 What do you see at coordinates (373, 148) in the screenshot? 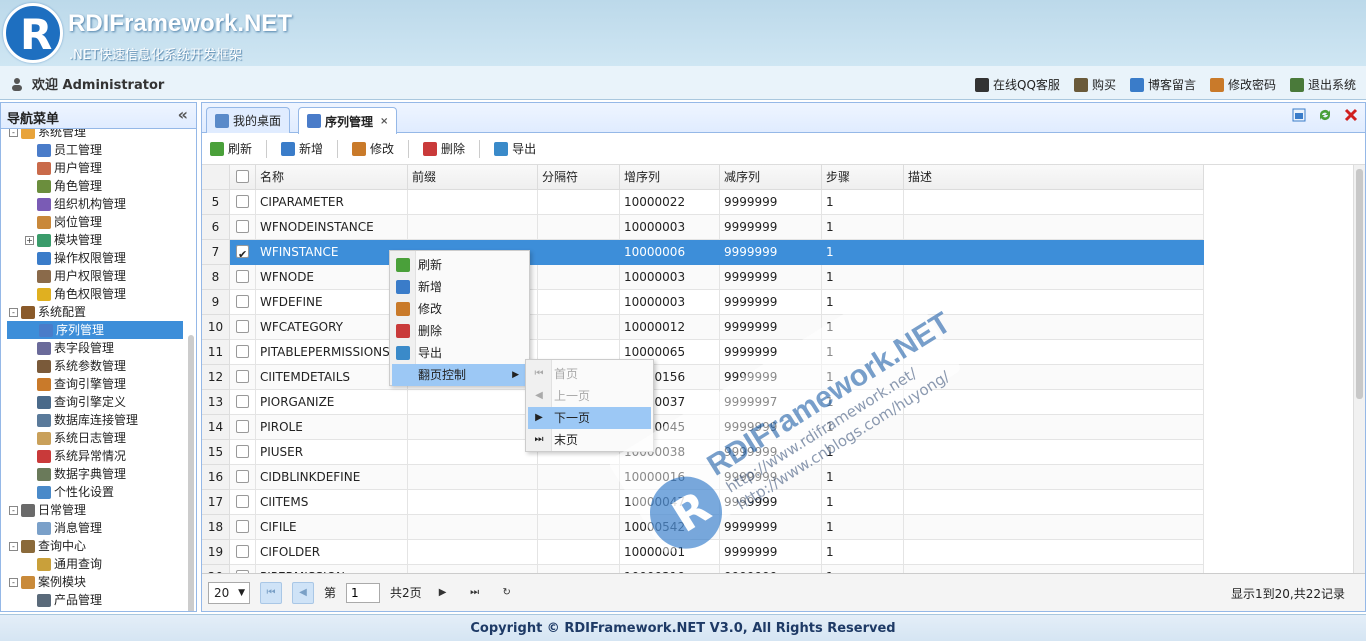
I see `edit-button: 修改` at bounding box center [373, 148].